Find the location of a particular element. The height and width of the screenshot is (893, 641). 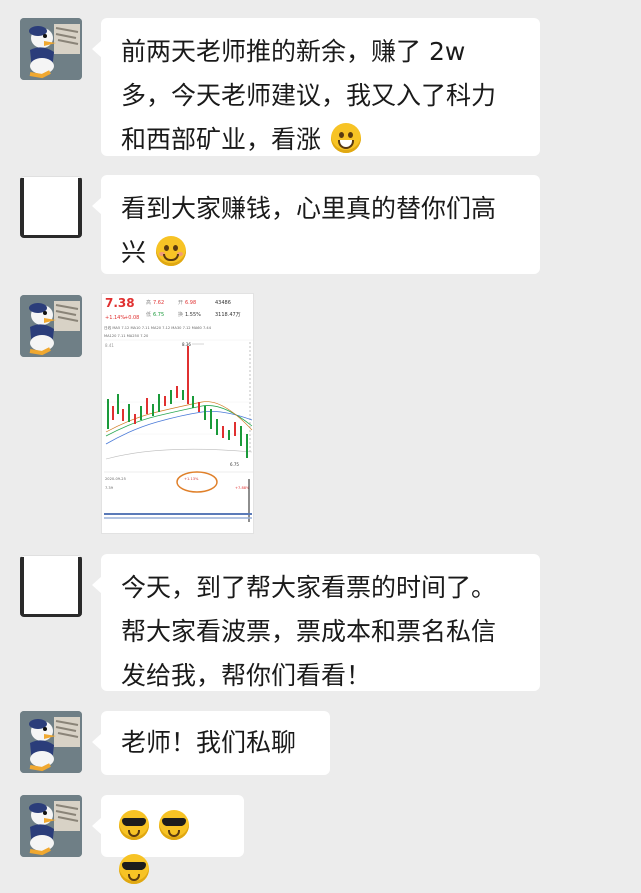

grinning-face-icon is located at coordinates (345, 138).